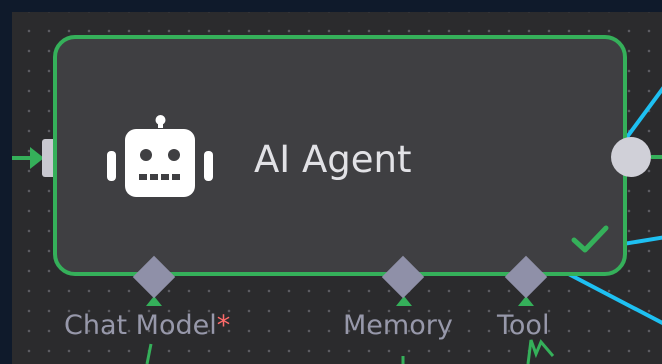 The width and height of the screenshot is (662, 364). Describe the element at coordinates (631, 157) in the screenshot. I see `main-output-handle` at that location.